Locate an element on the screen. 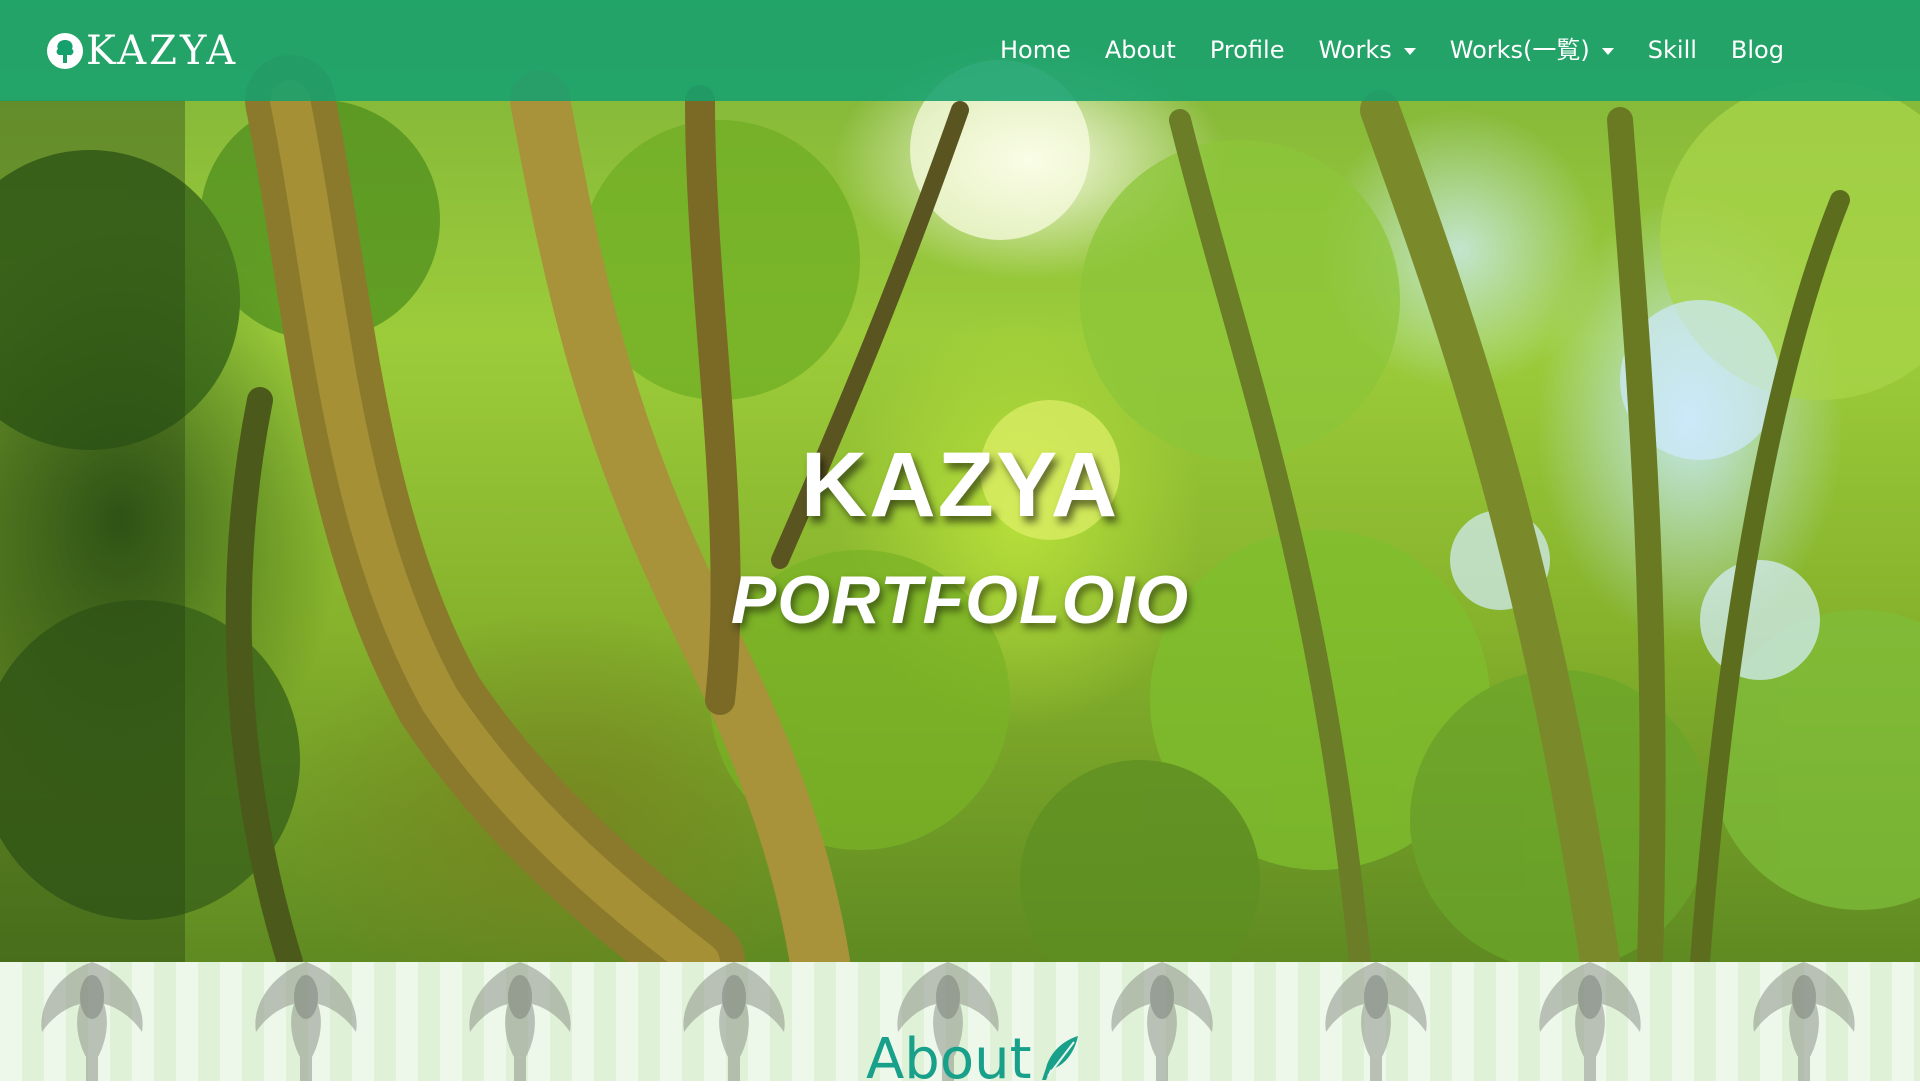  nav-item-label: Blog is located at coordinates (1757, 50).